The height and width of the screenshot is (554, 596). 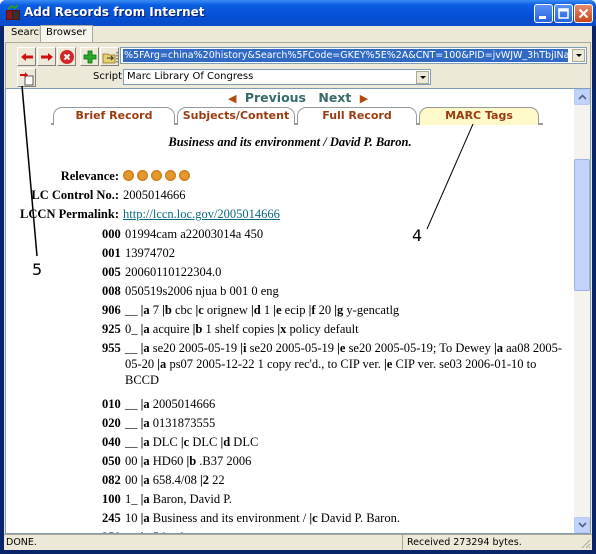 I want to click on annotation-label-5: 5, so click(x=37, y=269).